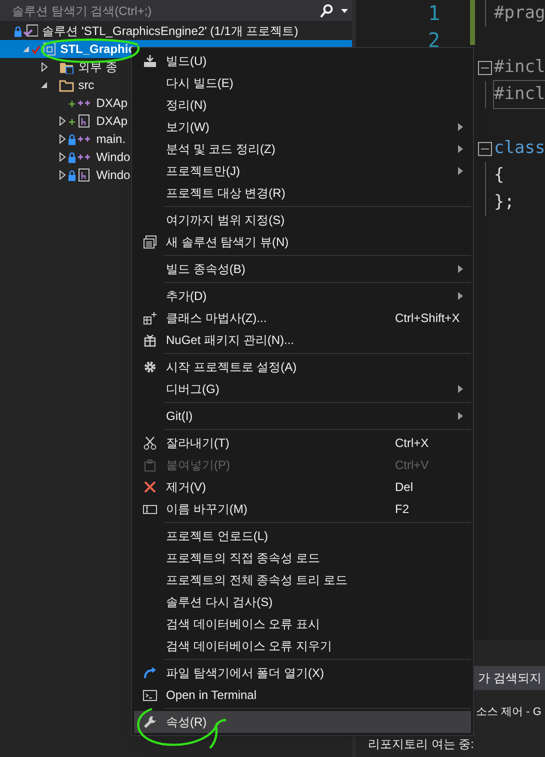 This screenshot has height=757, width=545. Describe the element at coordinates (402, 509) in the screenshot. I see `shortcut-text: F2` at that location.